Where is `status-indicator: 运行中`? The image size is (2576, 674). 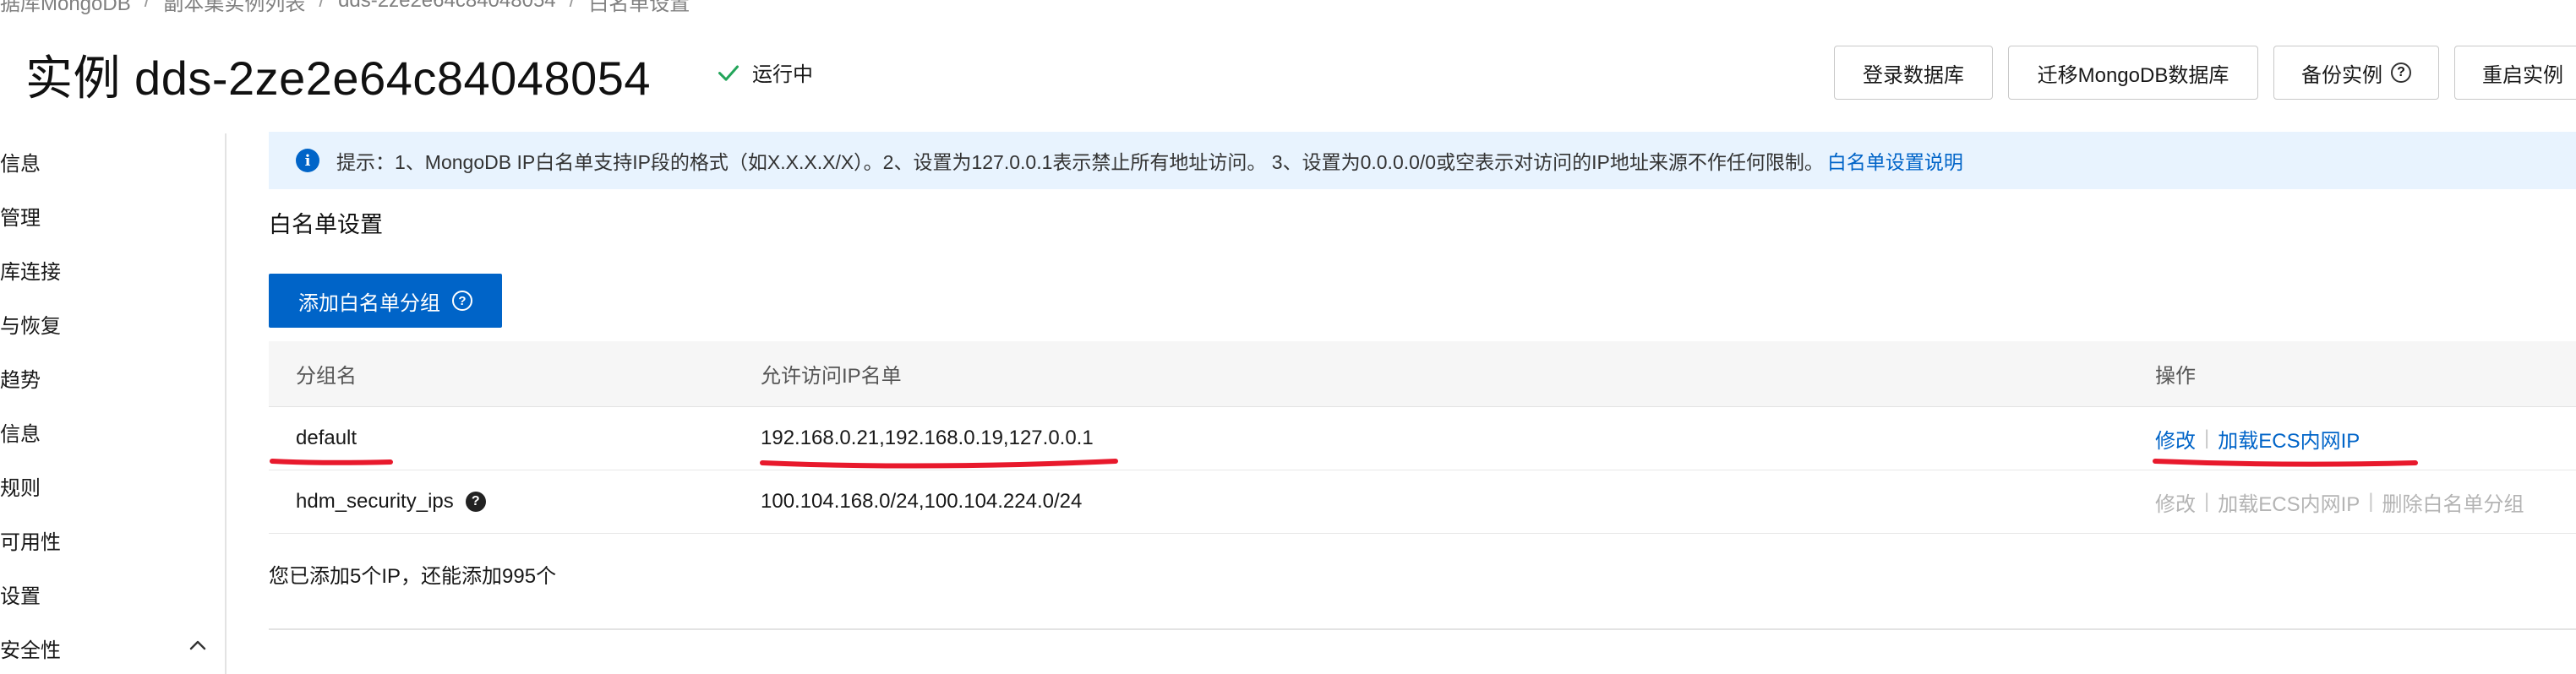
status-indicator: 运行中 is located at coordinates (765, 72).